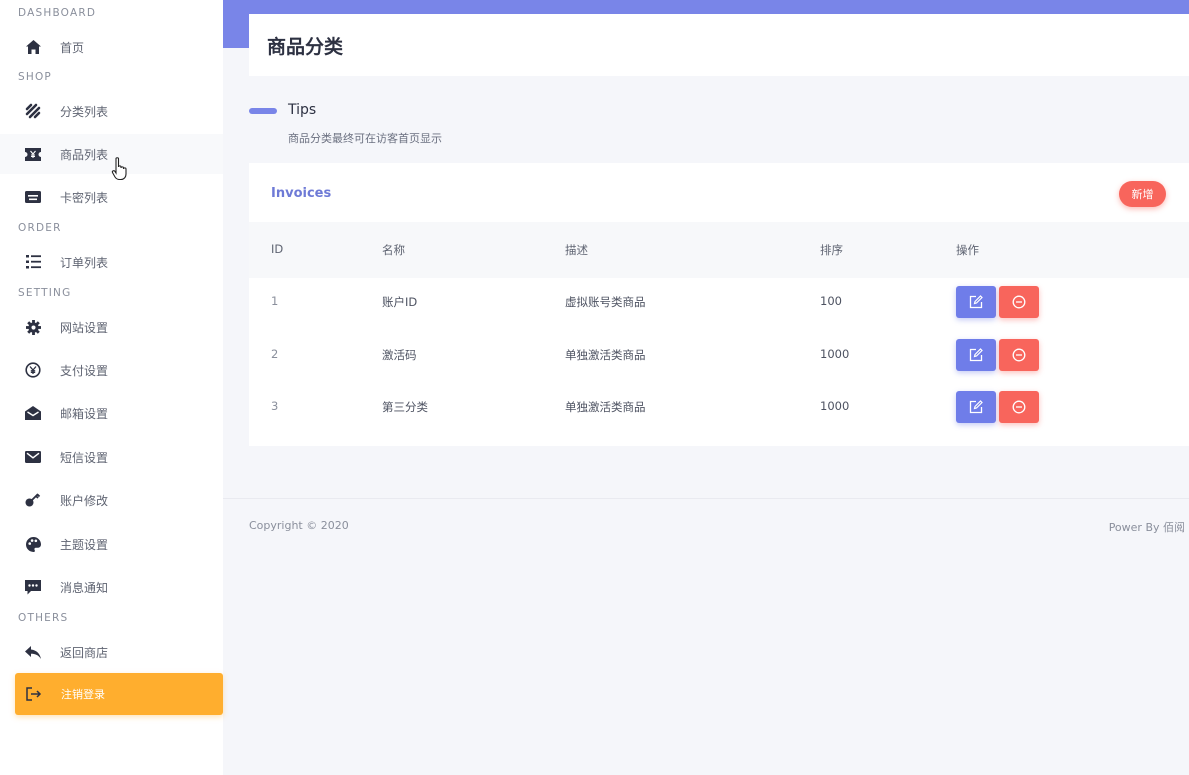  What do you see at coordinates (84, 587) in the screenshot?
I see `sidebar-item-label: 消息通知` at bounding box center [84, 587].